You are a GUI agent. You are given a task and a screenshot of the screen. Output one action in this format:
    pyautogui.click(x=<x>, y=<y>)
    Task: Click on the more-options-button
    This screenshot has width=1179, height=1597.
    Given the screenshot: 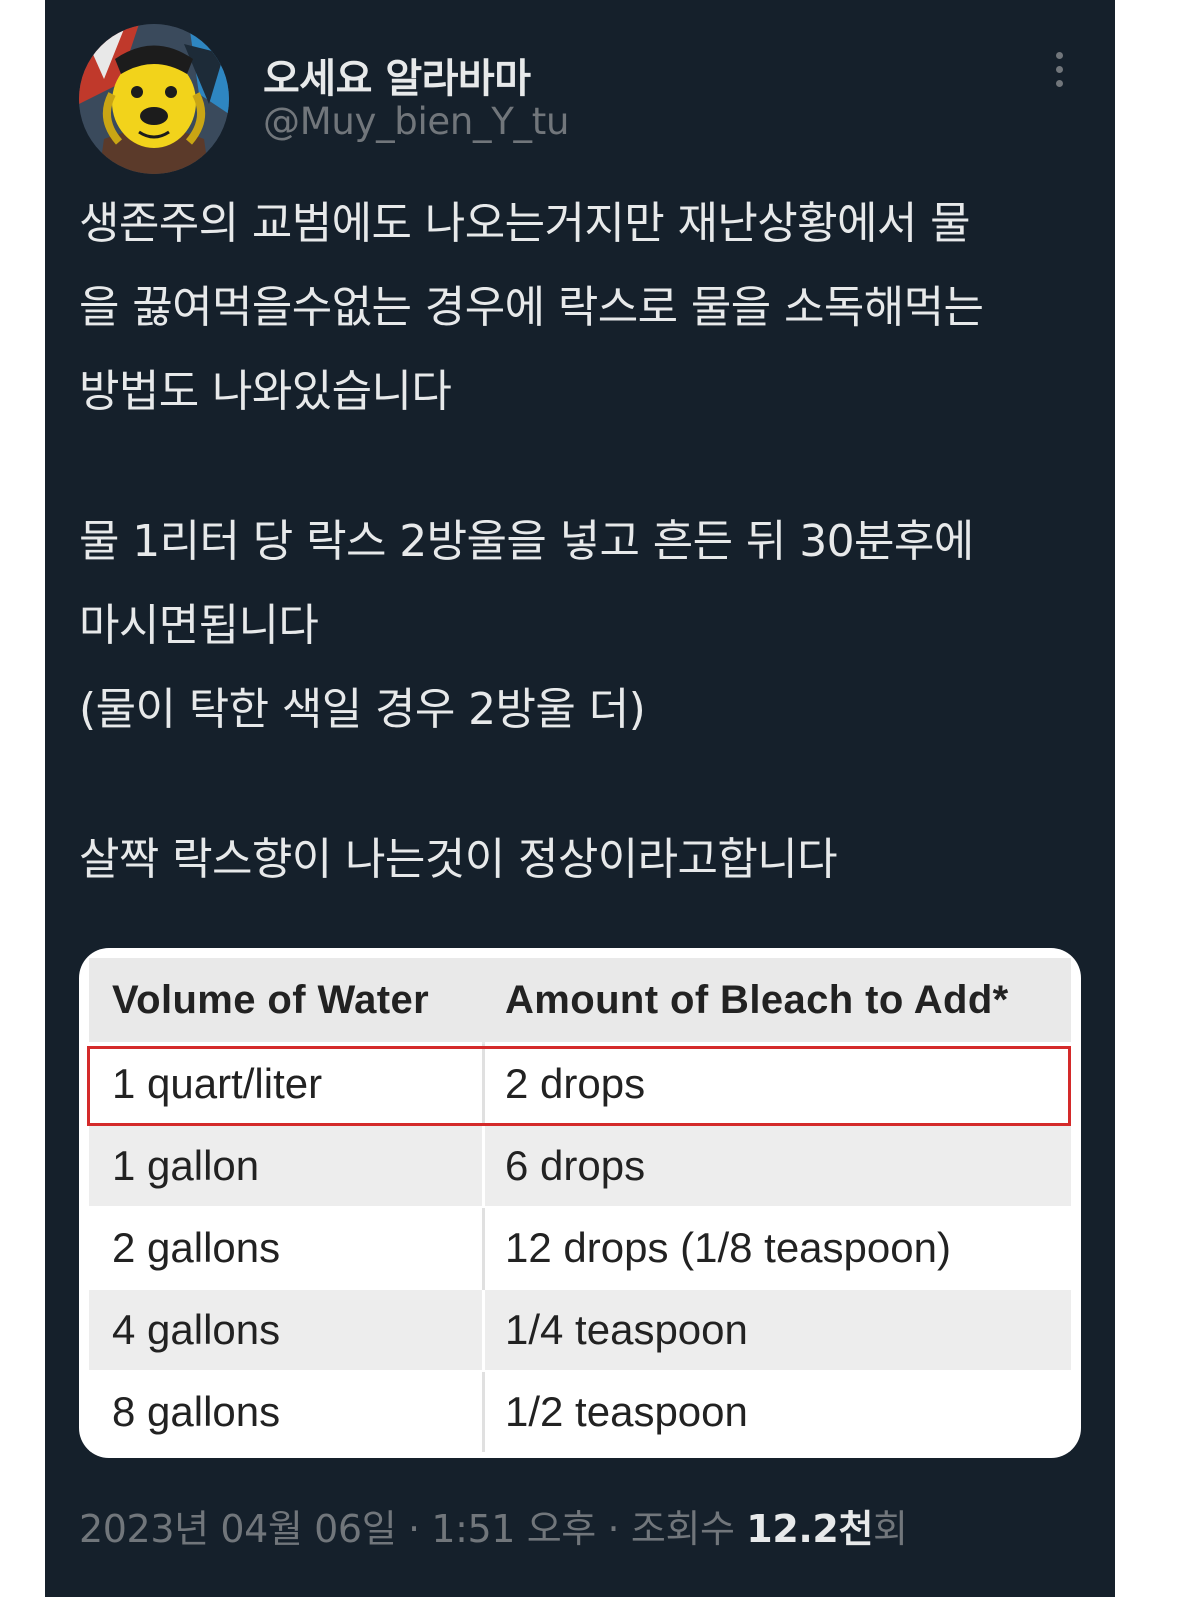 What is the action you would take?
    pyautogui.click(x=1059, y=69)
    